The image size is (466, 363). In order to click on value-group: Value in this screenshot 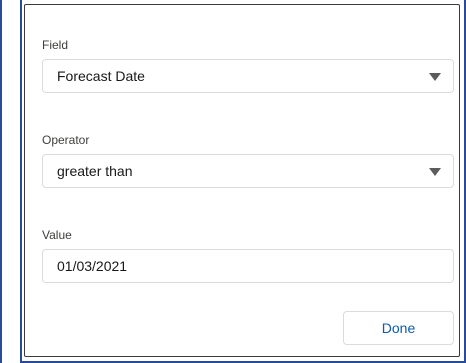, I will do `click(248, 255)`.